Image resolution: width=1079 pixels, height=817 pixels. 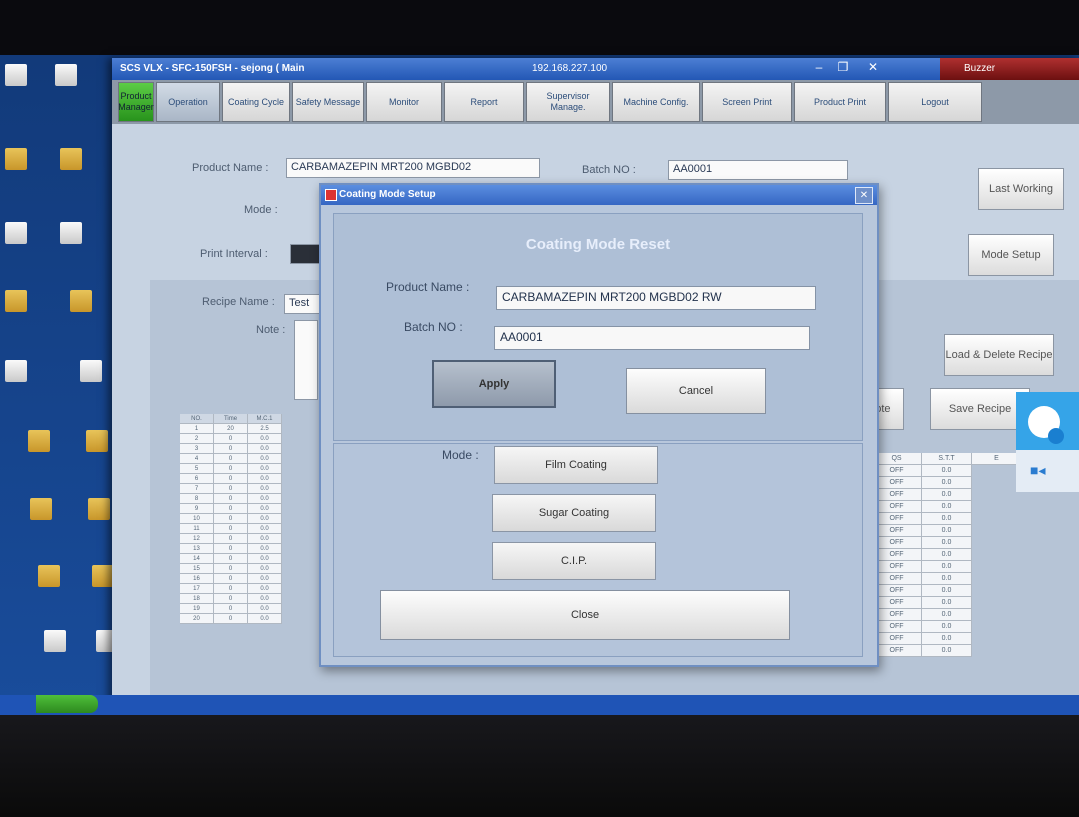 What do you see at coordinates (873, 68) in the screenshot?
I see `close-button: ✕` at bounding box center [873, 68].